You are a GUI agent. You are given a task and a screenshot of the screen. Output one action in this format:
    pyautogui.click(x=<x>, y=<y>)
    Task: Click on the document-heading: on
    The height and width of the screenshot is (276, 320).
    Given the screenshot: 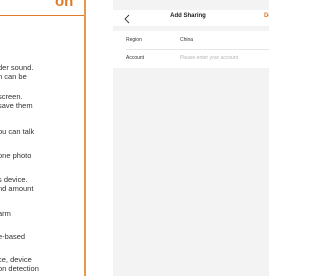 What is the action you would take?
    pyautogui.click(x=64, y=5)
    